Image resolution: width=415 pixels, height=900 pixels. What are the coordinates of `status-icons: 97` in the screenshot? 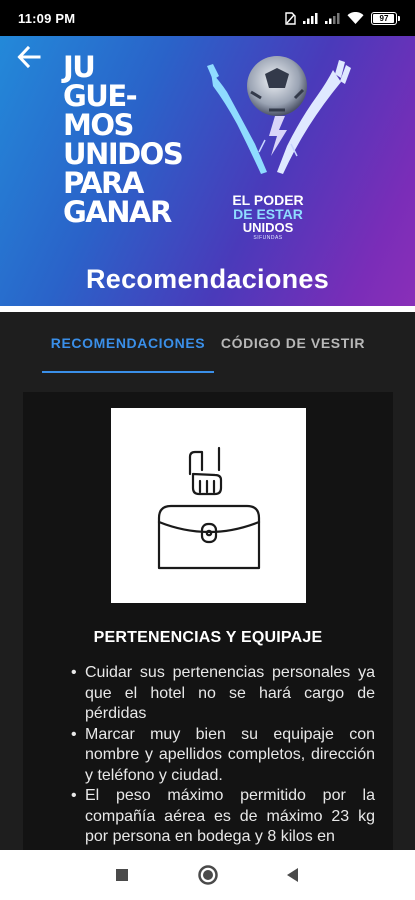 It's located at (342, 18).